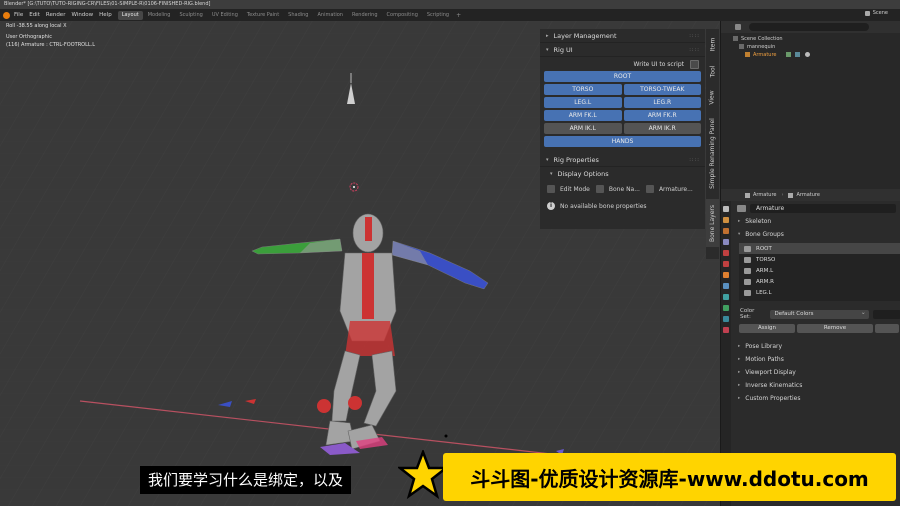  Describe the element at coordinates (738, 27) in the screenshot. I see `filter-icon` at that location.